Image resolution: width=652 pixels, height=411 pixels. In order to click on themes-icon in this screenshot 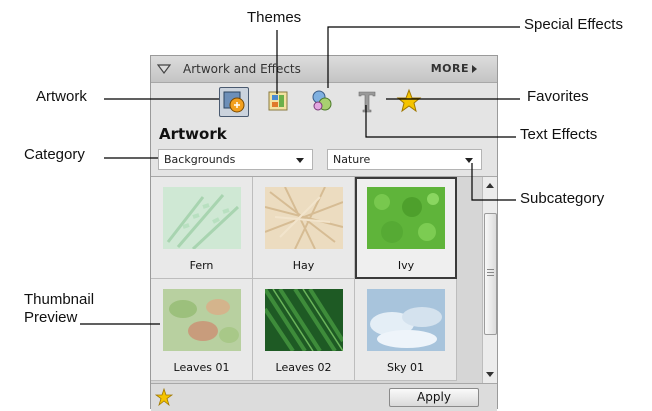, I will do `click(278, 101)`.